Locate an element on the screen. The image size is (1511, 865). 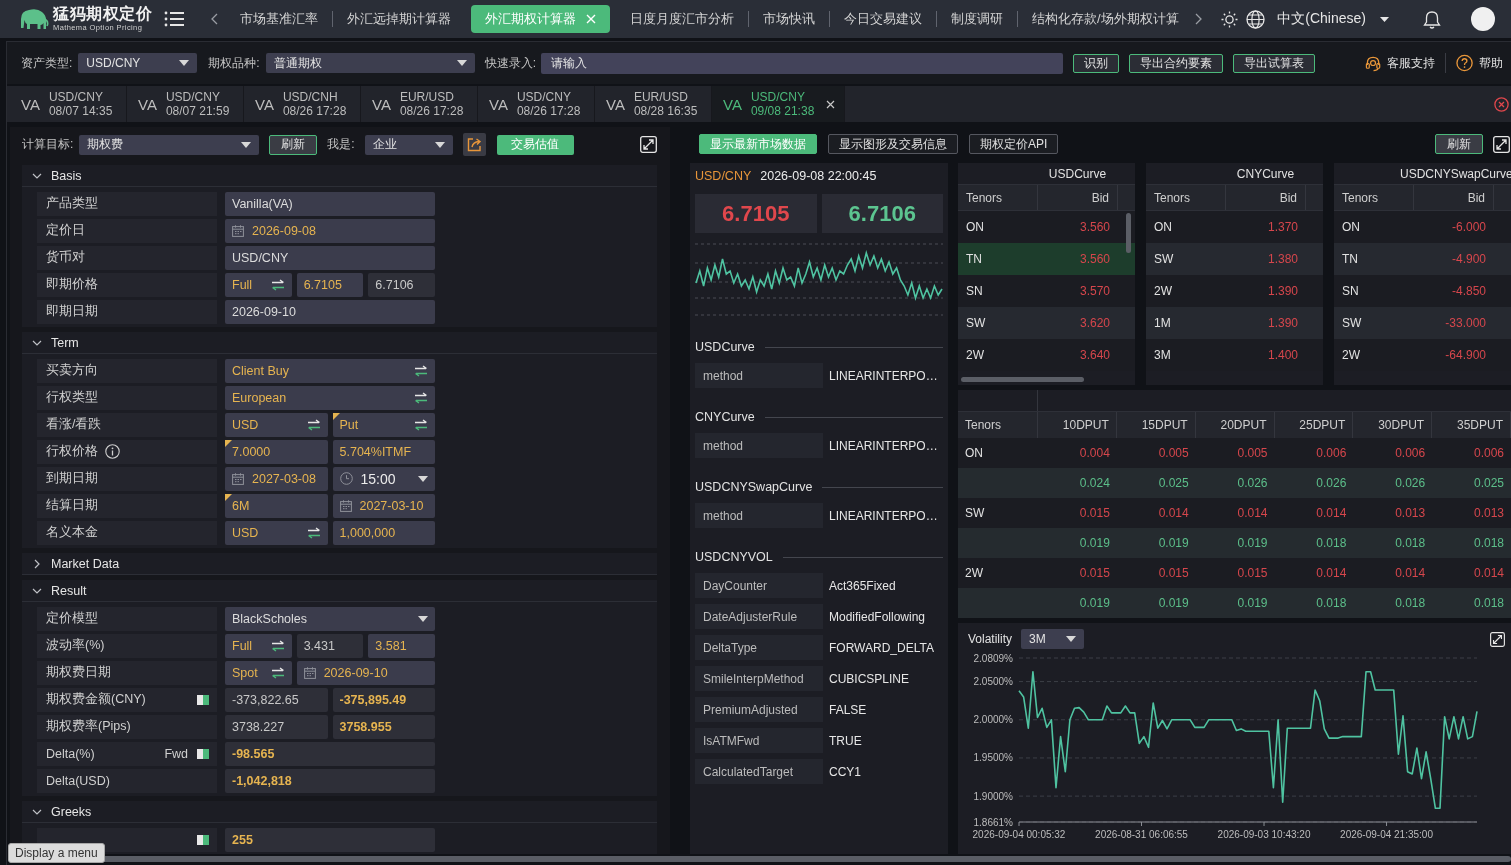
input-field: 2026-09-10 is located at coordinates (330, 311).